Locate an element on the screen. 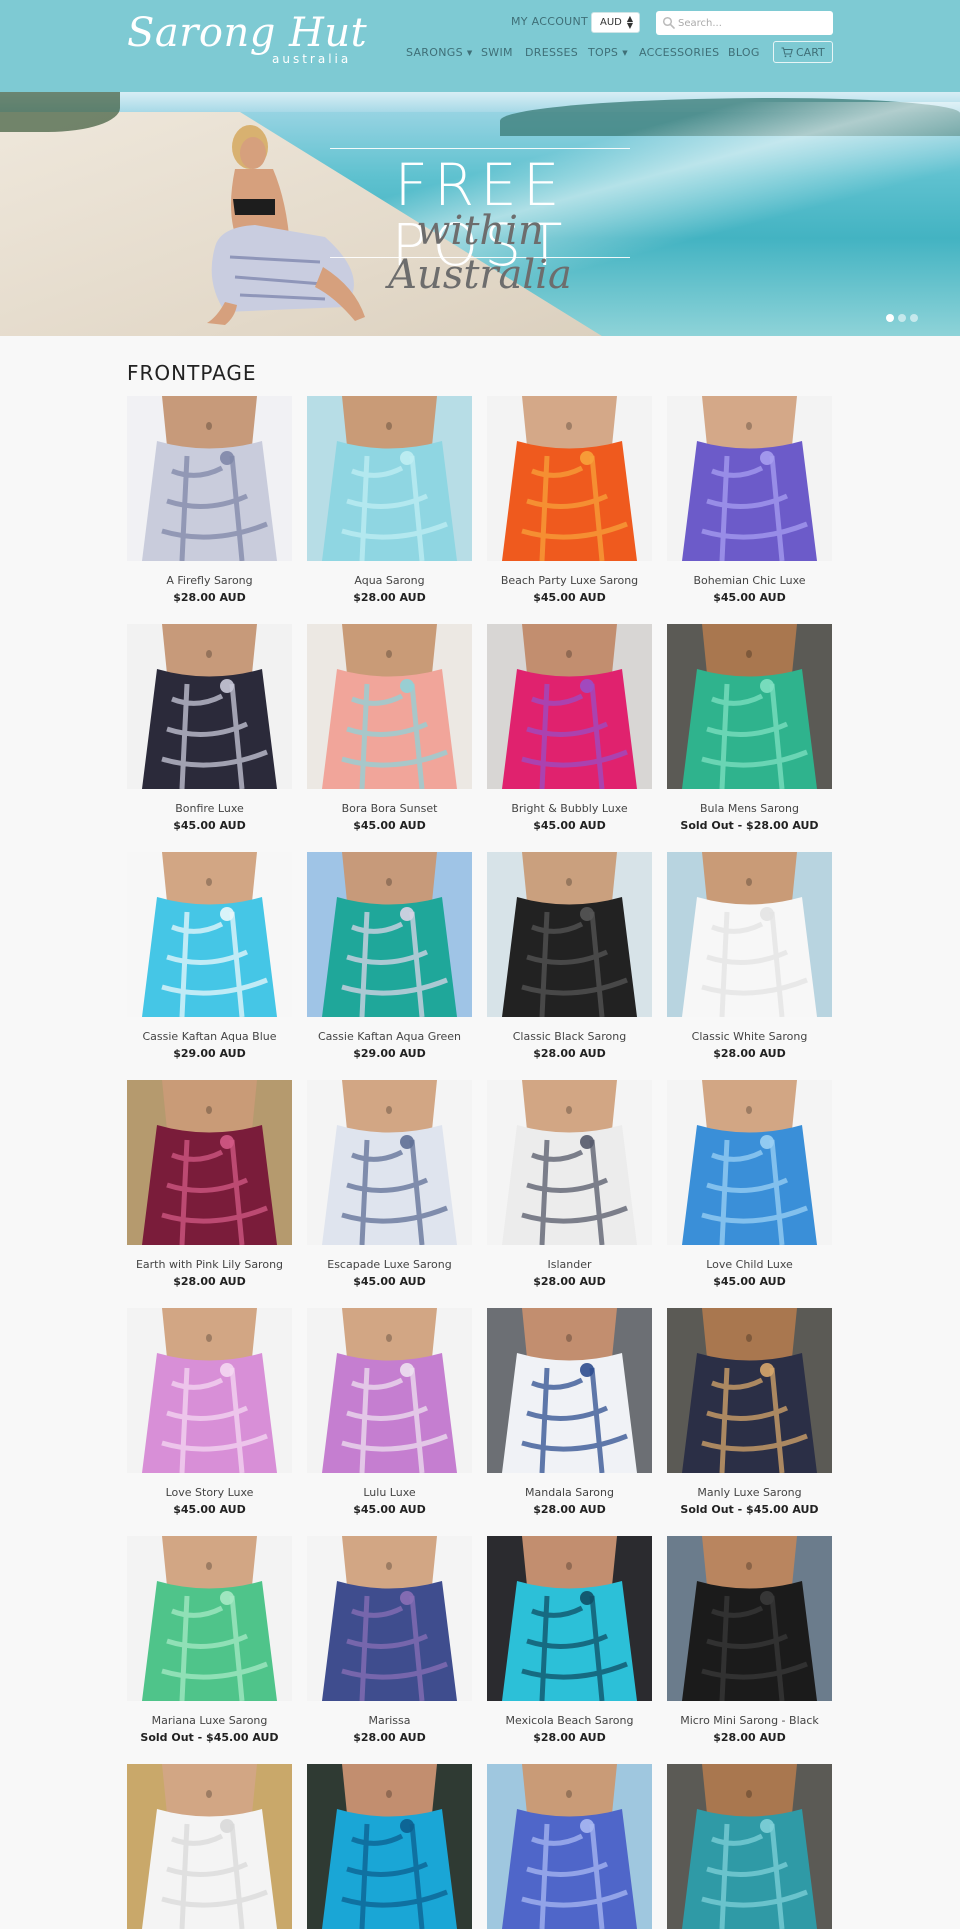  product-title: Bright & Bubbly Luxe is located at coordinates (569, 808).